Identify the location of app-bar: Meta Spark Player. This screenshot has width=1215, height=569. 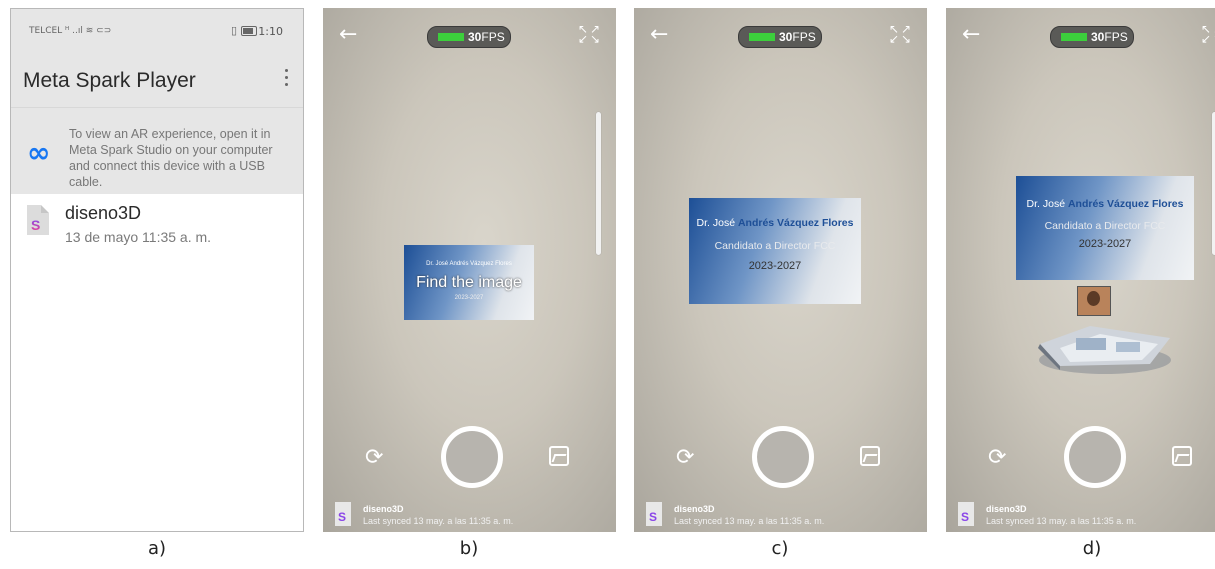
(157, 81).